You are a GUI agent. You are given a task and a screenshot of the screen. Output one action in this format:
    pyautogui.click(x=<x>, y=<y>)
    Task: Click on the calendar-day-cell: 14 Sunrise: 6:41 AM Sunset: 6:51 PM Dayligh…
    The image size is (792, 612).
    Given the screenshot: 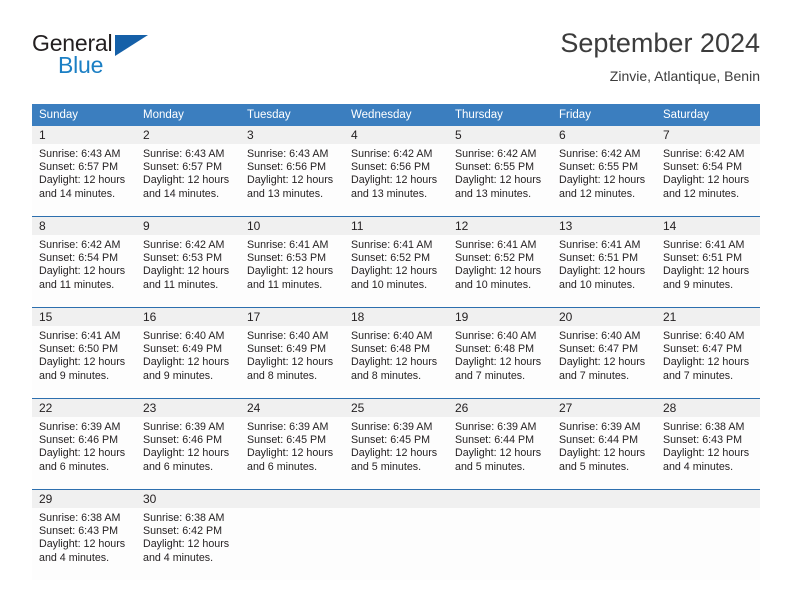 What is the action you would take?
    pyautogui.click(x=708, y=262)
    